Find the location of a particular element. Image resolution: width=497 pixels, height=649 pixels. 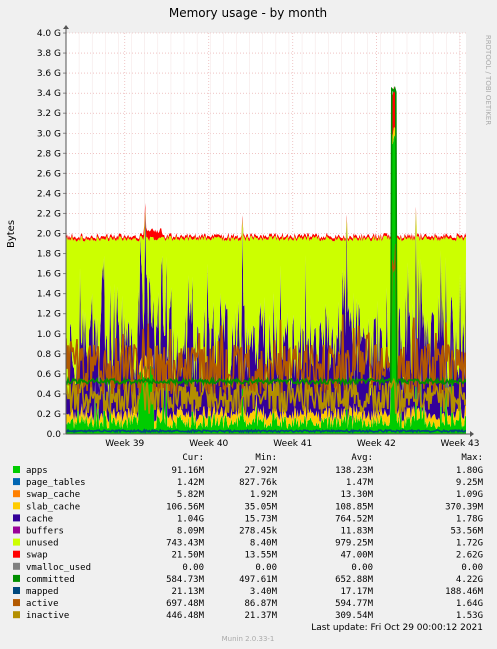

y-tick-label: 3.6 G is located at coordinates (49, 74).